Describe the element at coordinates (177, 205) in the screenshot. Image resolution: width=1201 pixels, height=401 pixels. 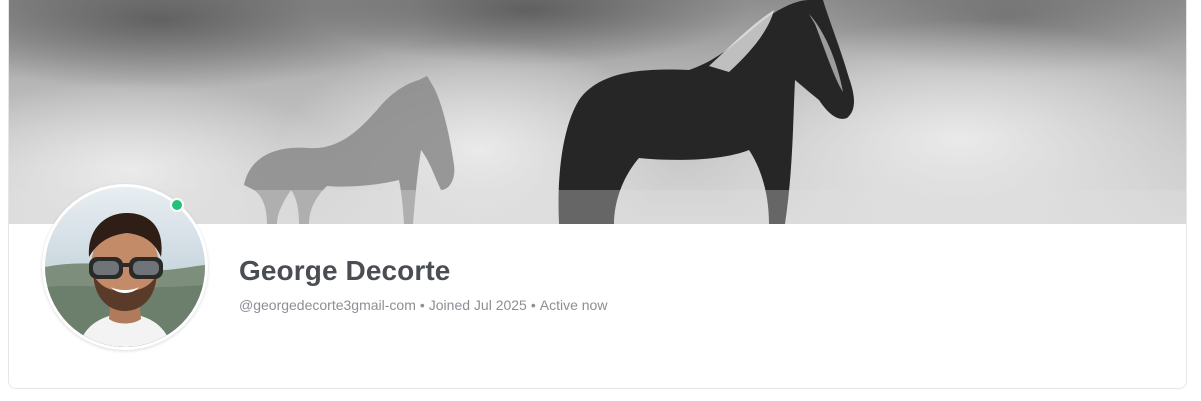
I see `online-status-indicator` at that location.